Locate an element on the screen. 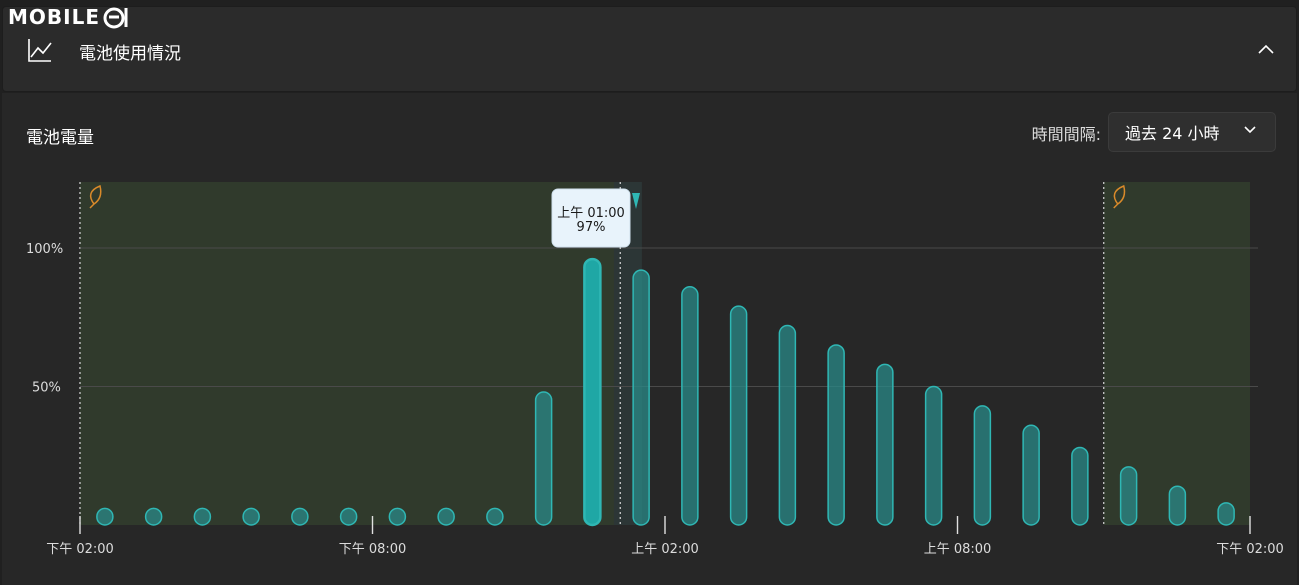  watermark-text: MOBILE is located at coordinates (54, 17).